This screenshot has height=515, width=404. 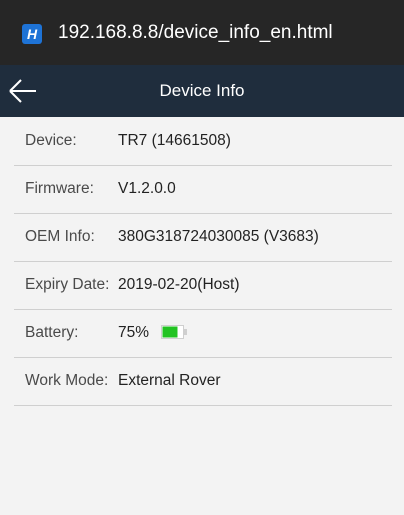 What do you see at coordinates (147, 188) in the screenshot?
I see `firmware-value: V1.2.0.0` at bounding box center [147, 188].